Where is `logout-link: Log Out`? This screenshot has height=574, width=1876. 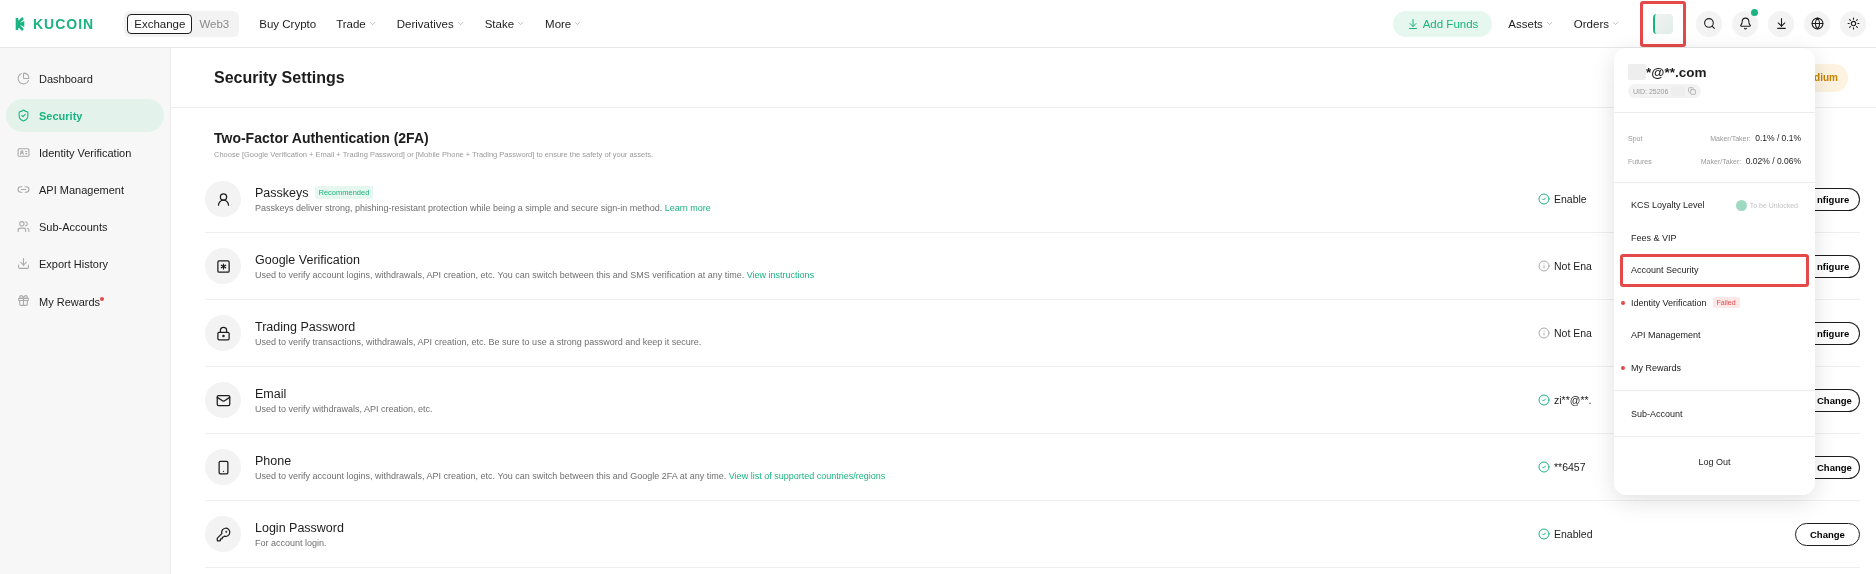
logout-link: Log Out is located at coordinates (1714, 462).